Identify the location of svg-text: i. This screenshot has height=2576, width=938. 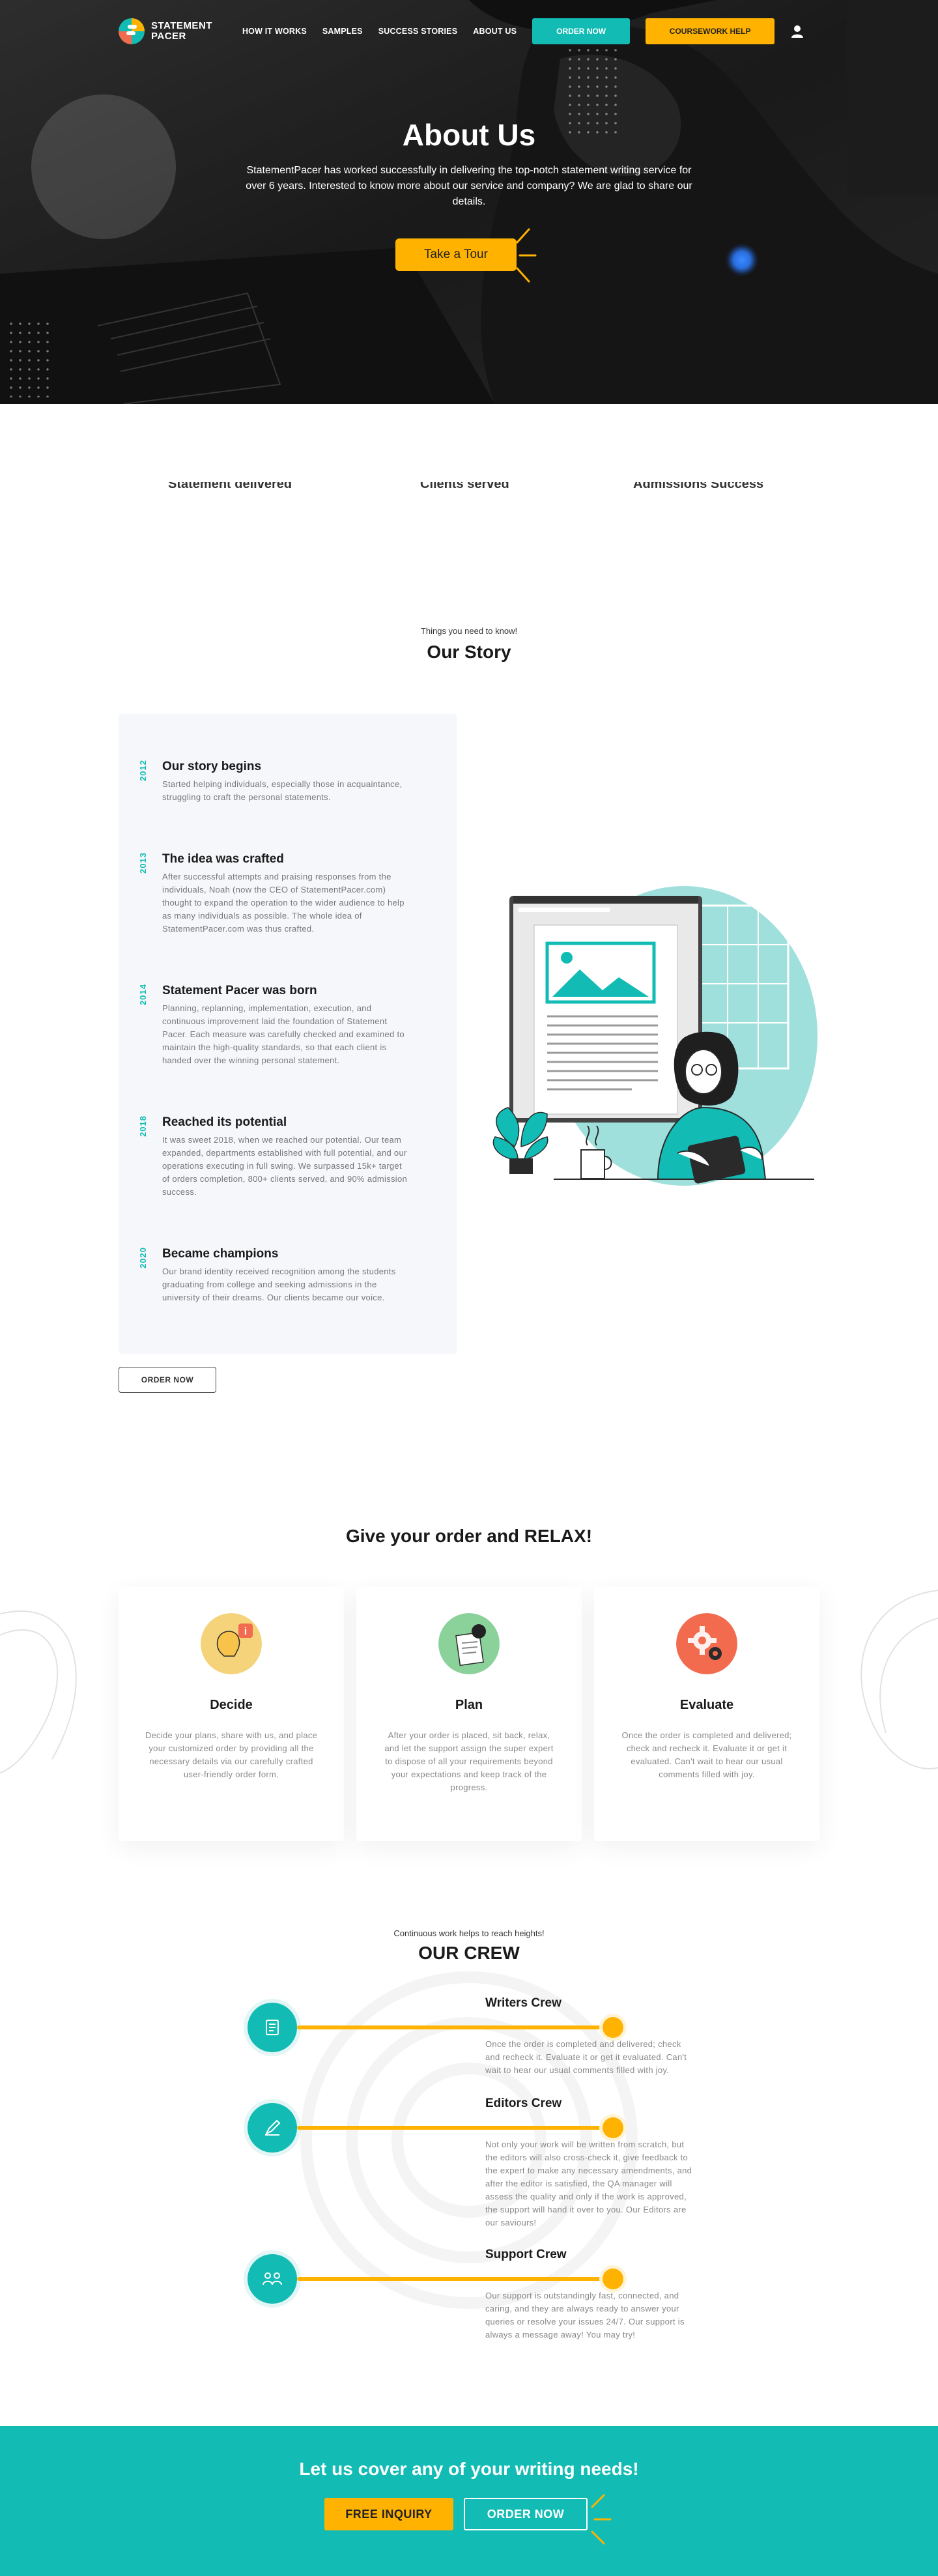
(246, 1632).